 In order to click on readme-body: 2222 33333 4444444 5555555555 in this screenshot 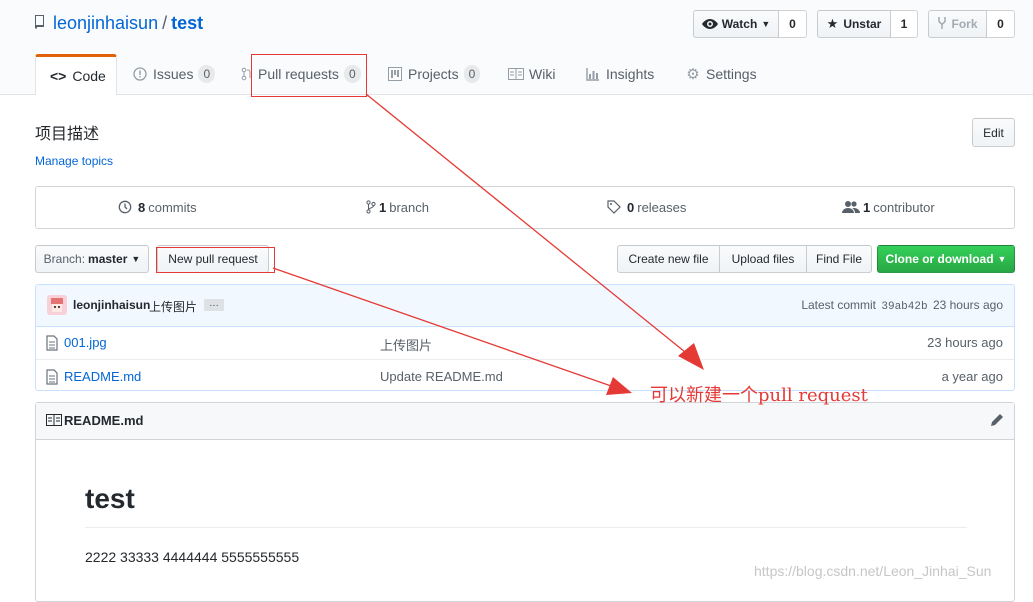, I will do `click(192, 557)`.